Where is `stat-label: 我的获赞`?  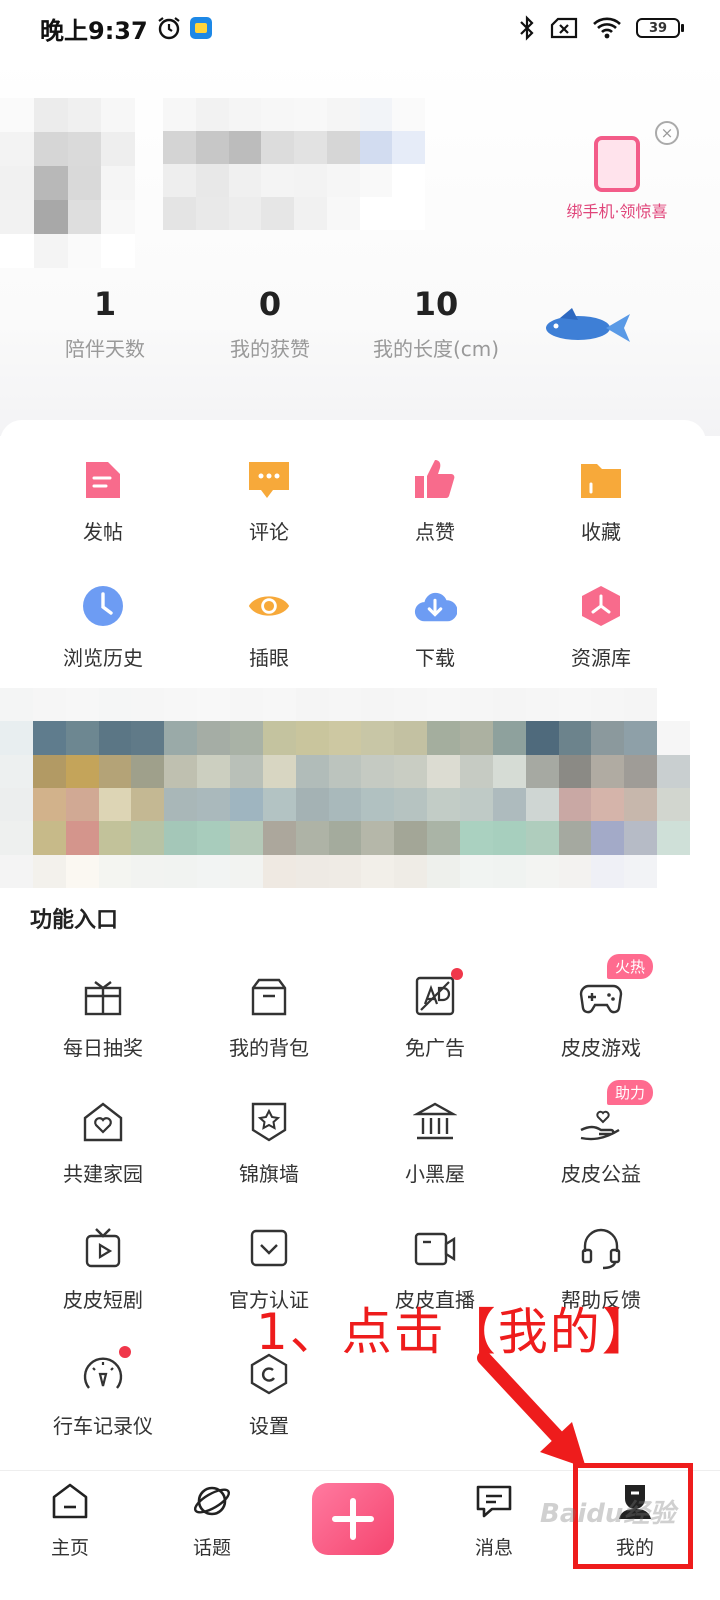 stat-label: 我的获赞 is located at coordinates (270, 349).